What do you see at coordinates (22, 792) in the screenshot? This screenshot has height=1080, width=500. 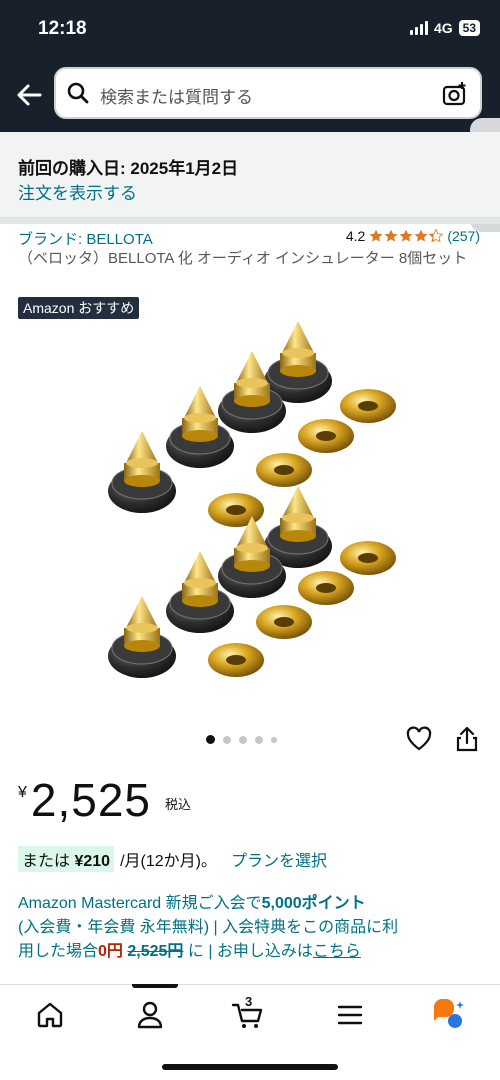 I see `currency-symbol: ¥` at bounding box center [22, 792].